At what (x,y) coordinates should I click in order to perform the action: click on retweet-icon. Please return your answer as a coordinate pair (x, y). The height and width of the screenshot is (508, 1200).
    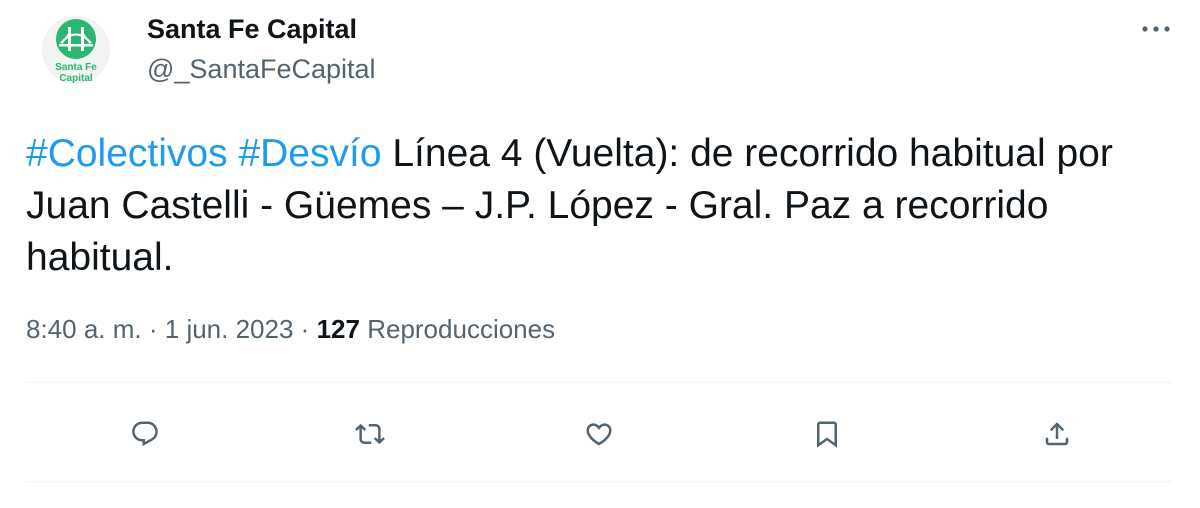
    Looking at the image, I should click on (370, 434).